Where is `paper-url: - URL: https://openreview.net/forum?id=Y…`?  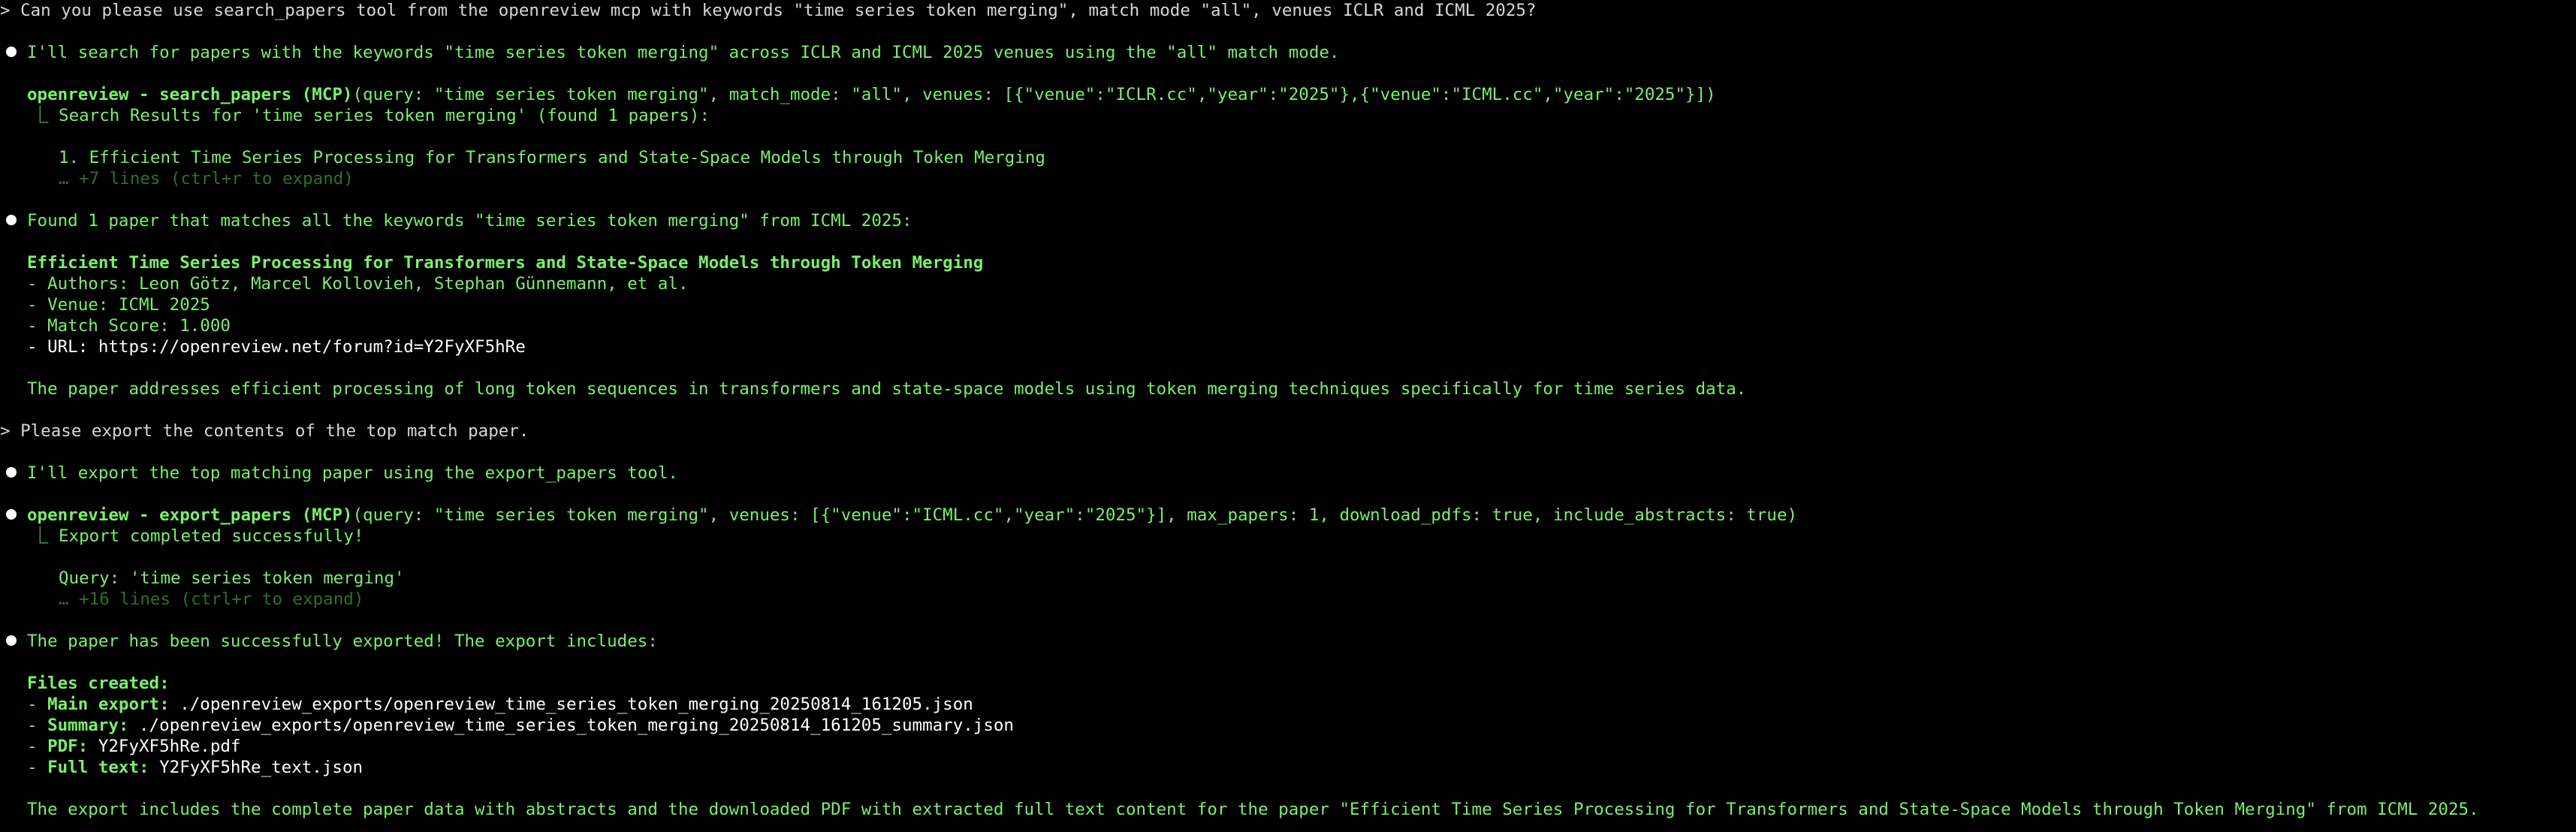 paper-url: - URL: https://openreview.net/forum?id=Y… is located at coordinates (263, 346).